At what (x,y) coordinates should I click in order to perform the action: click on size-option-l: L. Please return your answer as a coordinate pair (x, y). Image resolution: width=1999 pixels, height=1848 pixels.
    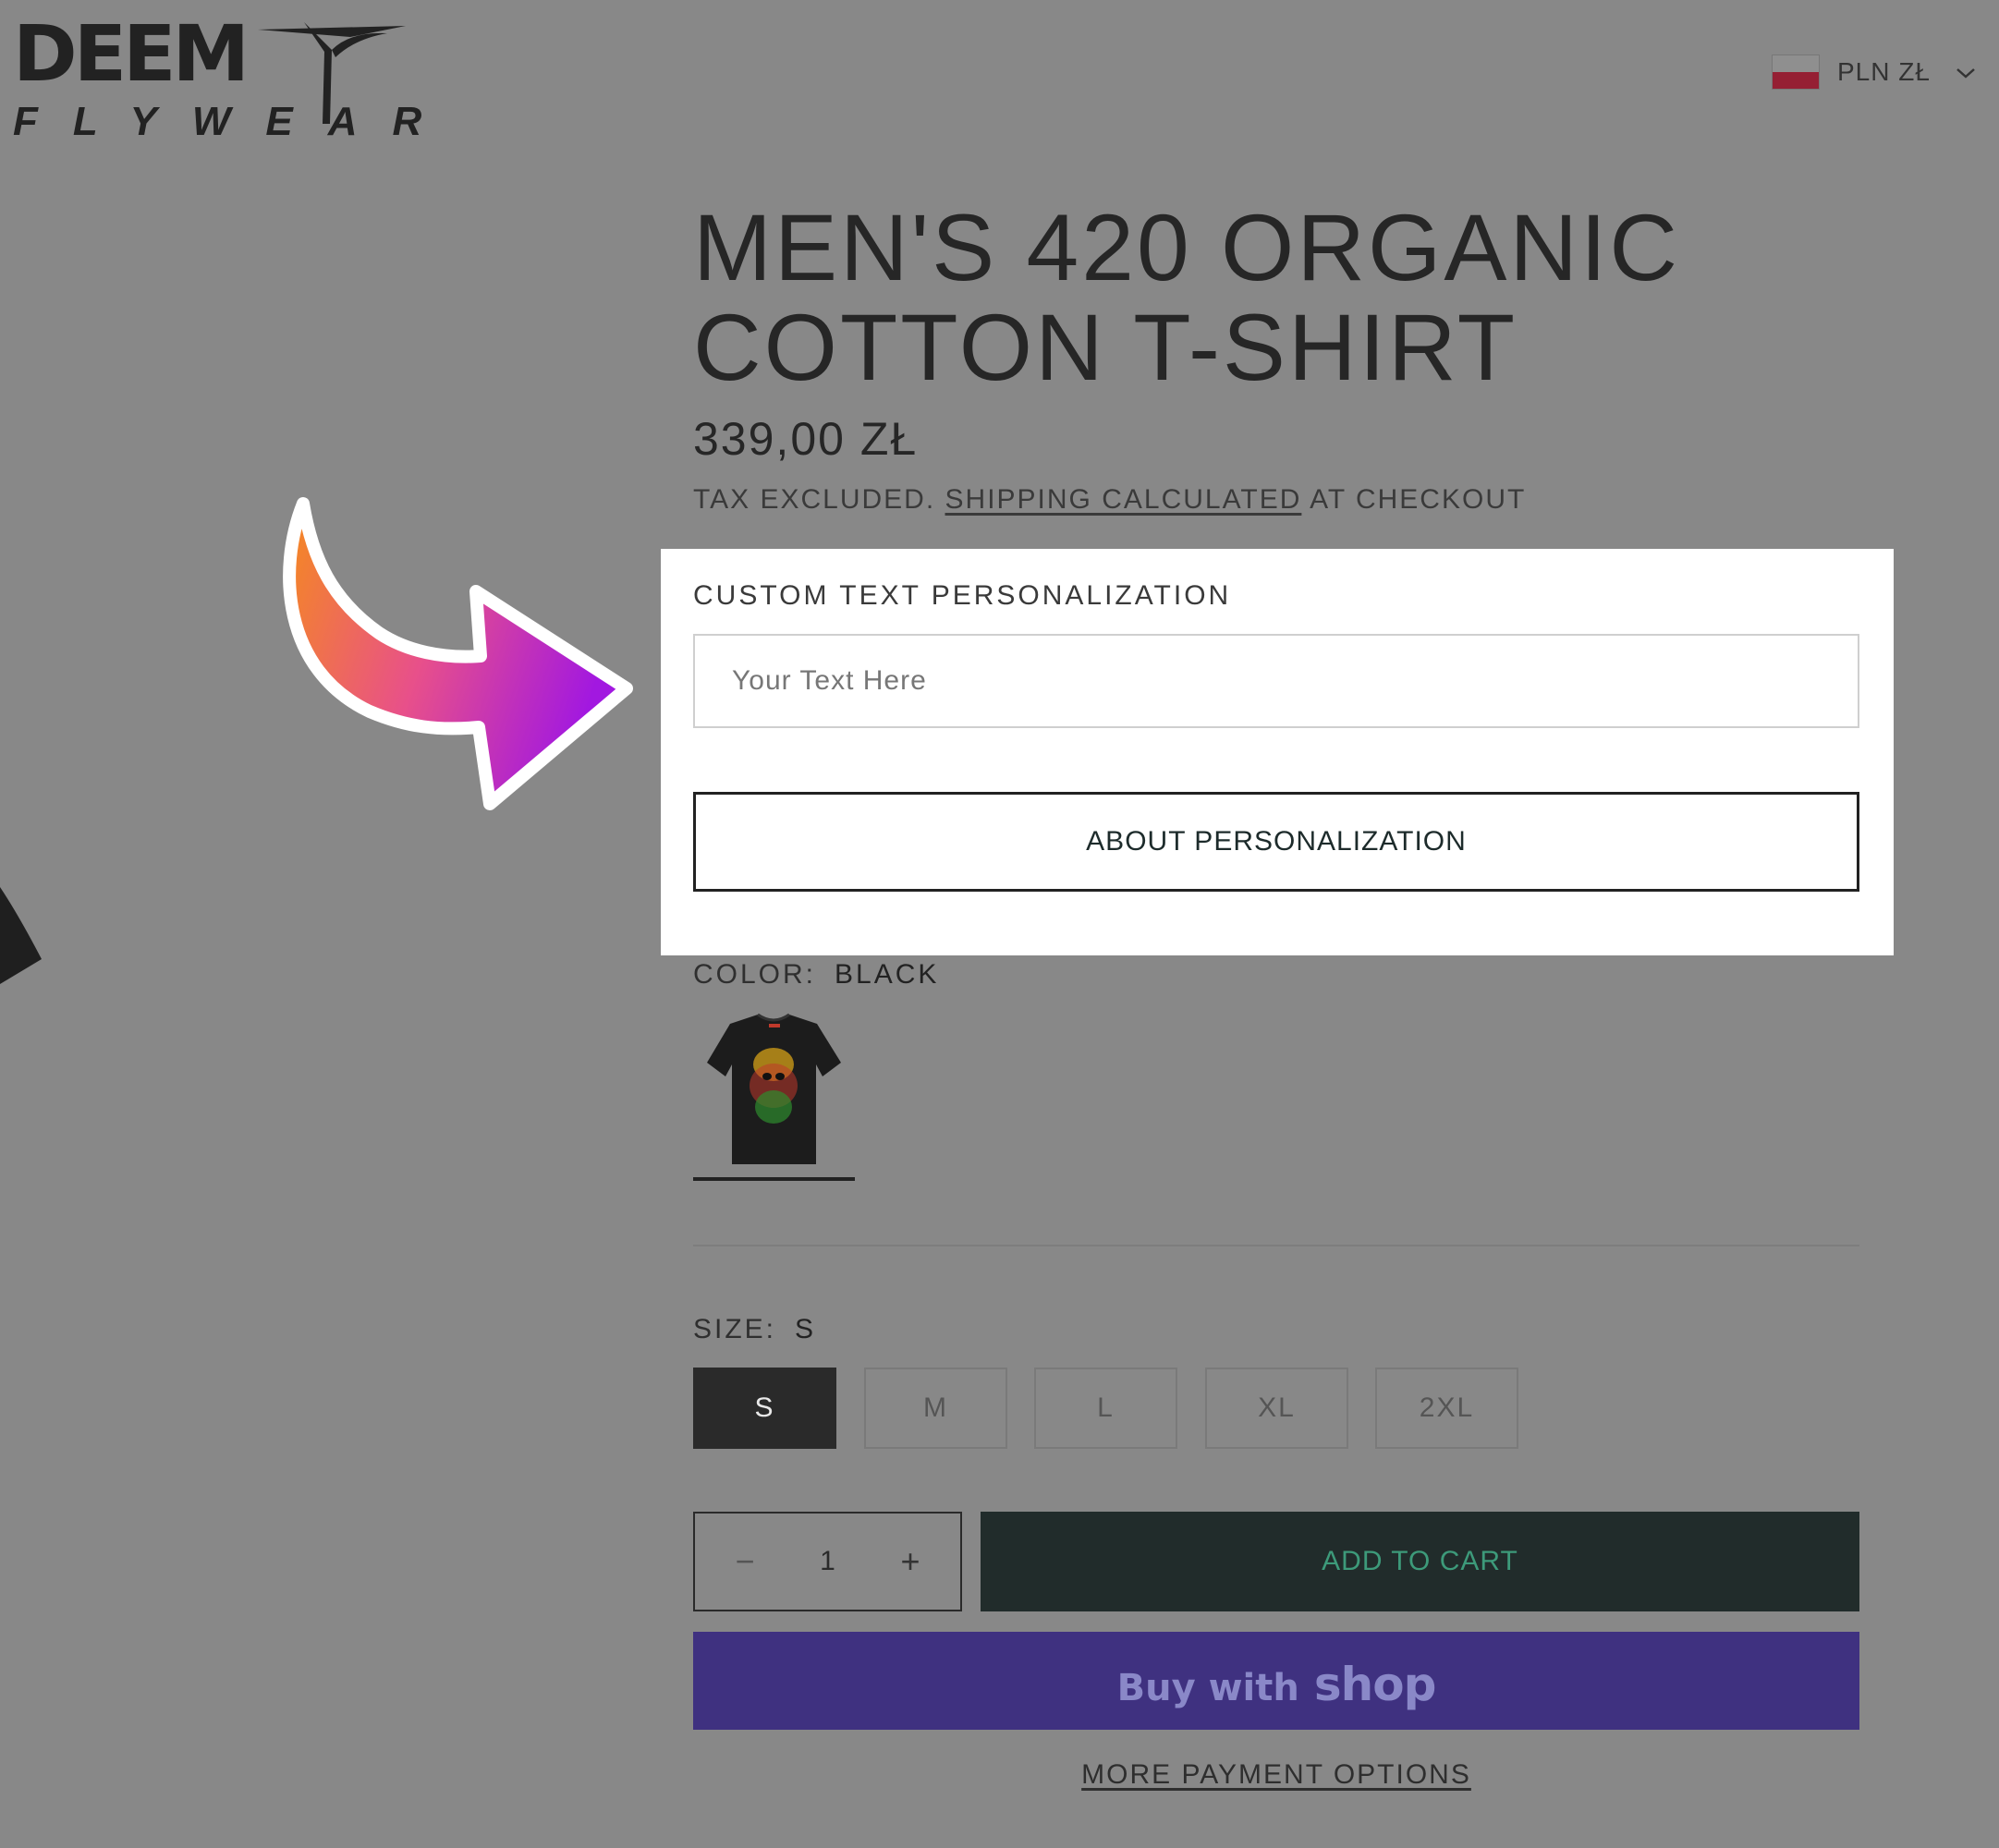
    Looking at the image, I should click on (1105, 1408).